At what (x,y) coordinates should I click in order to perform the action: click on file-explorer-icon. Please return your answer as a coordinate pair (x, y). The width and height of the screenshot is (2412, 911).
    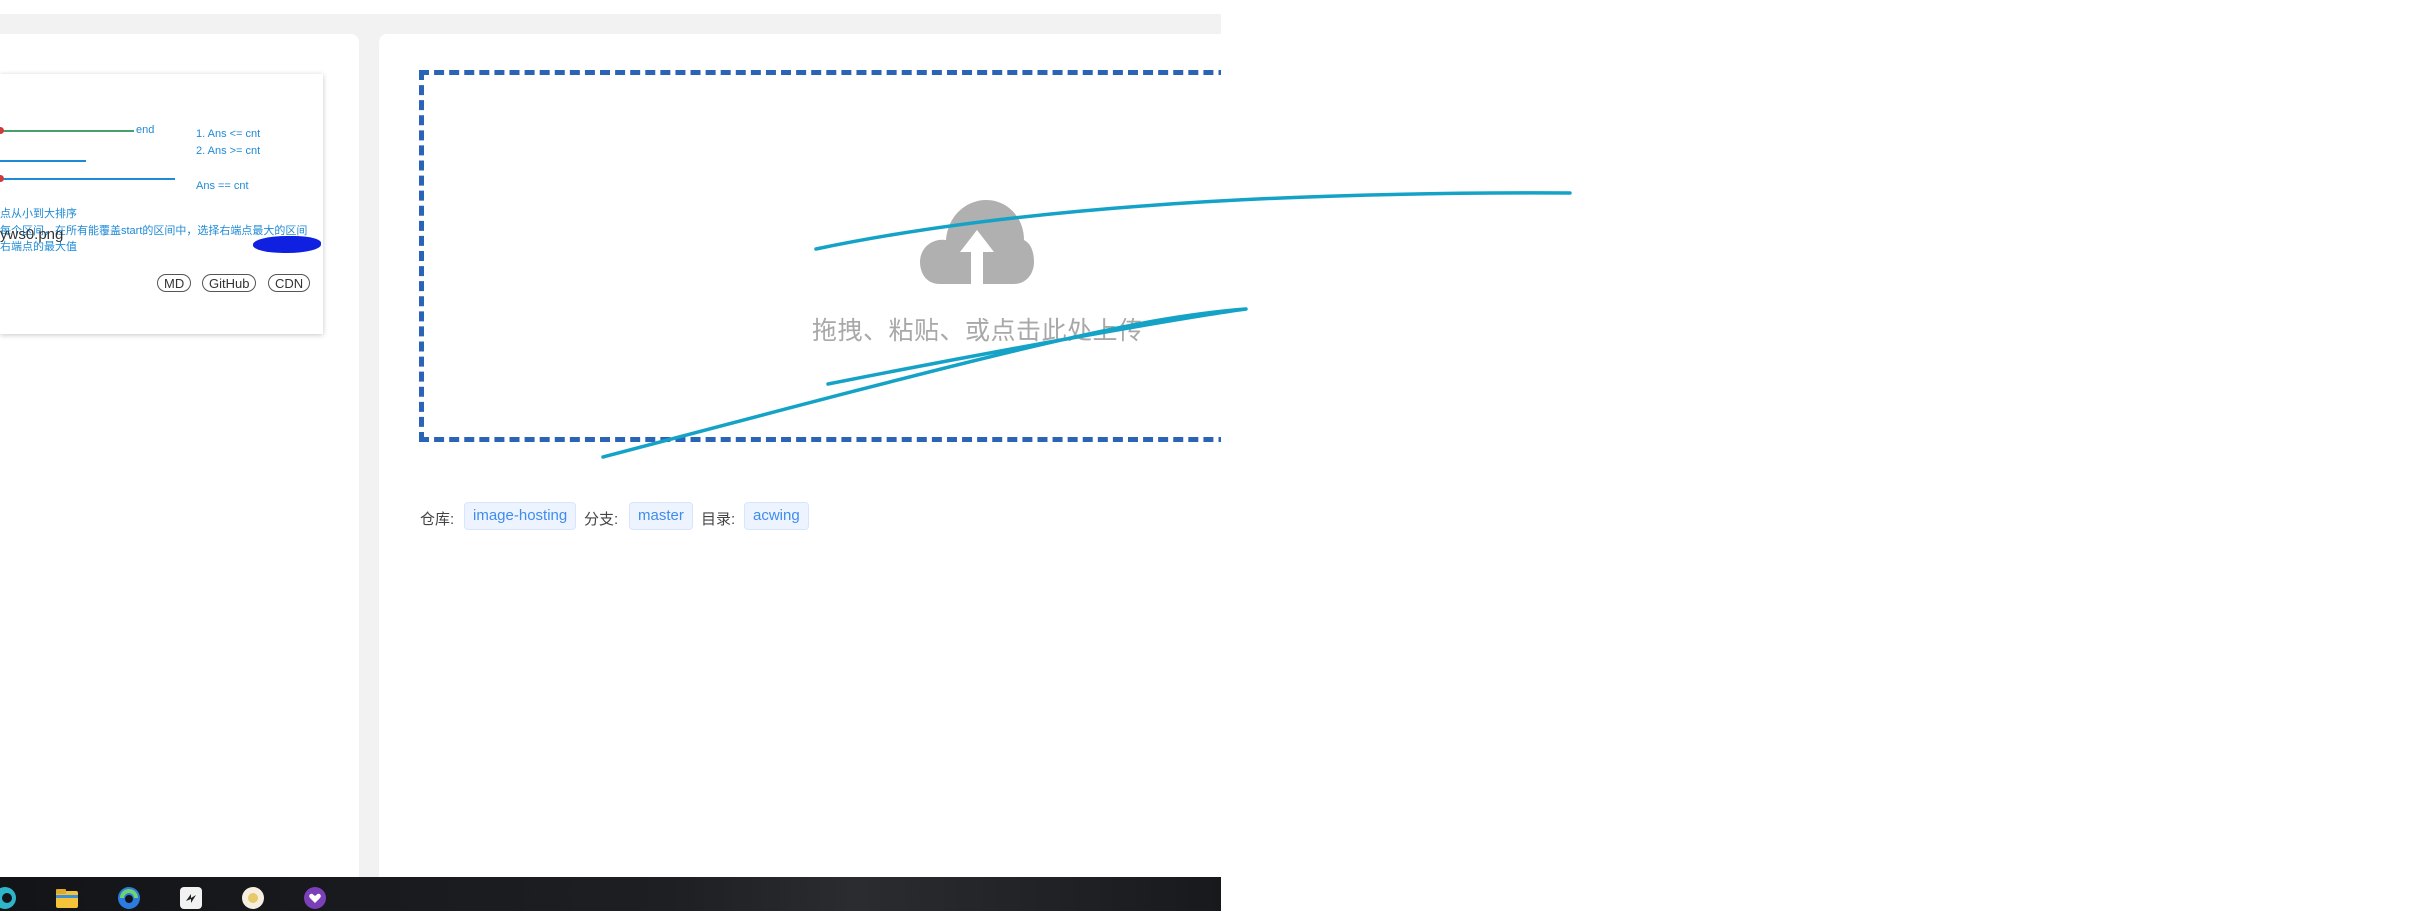
    Looking at the image, I should click on (67, 898).